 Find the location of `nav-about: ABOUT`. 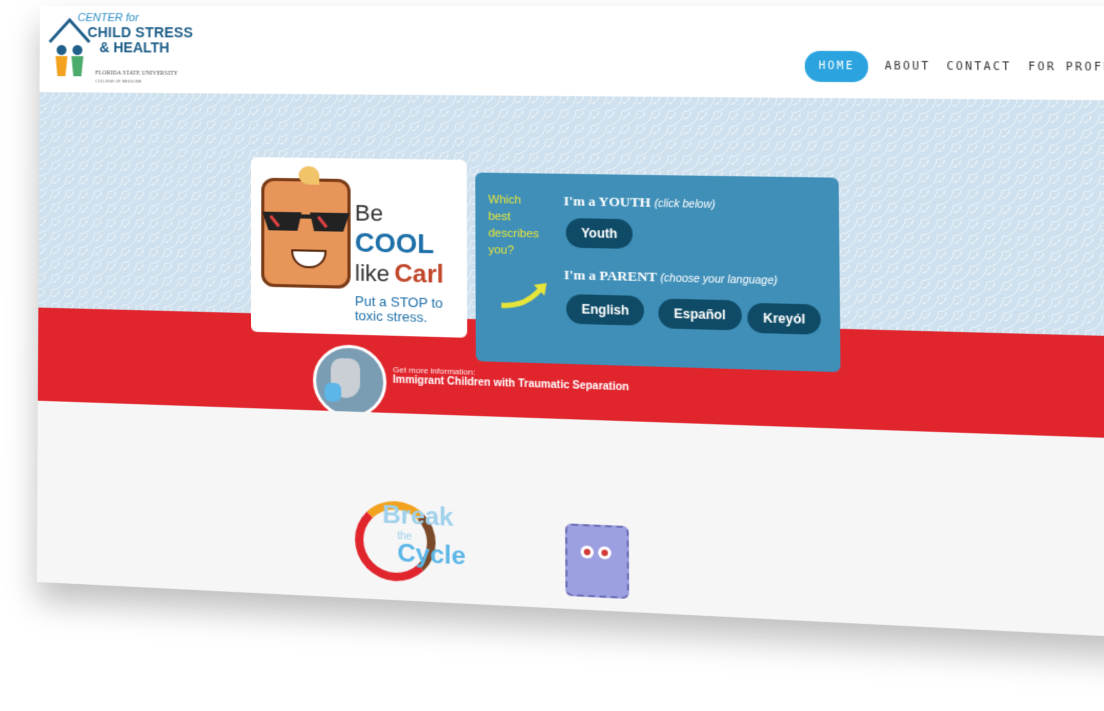

nav-about: ABOUT is located at coordinates (908, 67).